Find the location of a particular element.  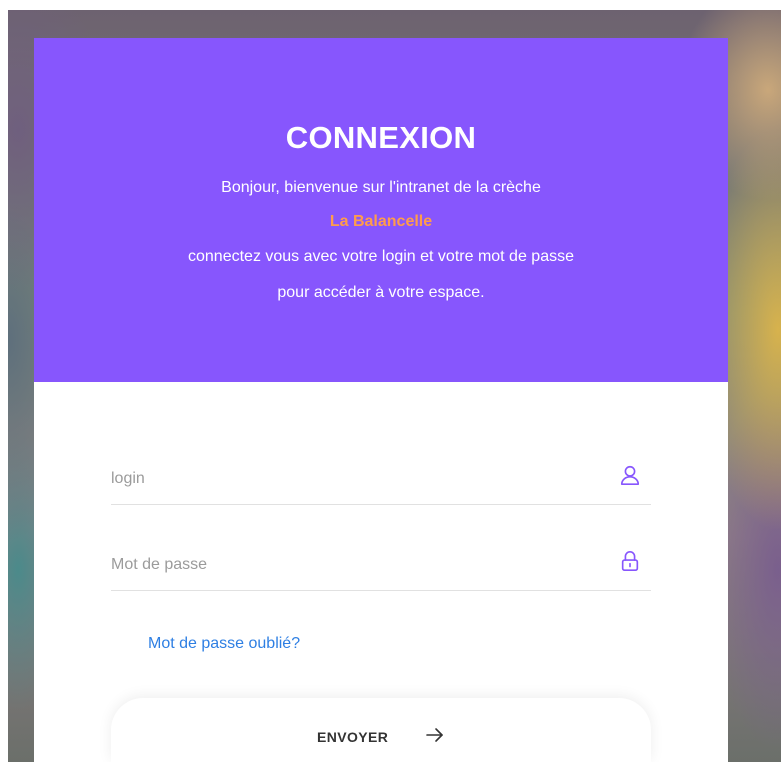

login-input is located at coordinates (351, 479).